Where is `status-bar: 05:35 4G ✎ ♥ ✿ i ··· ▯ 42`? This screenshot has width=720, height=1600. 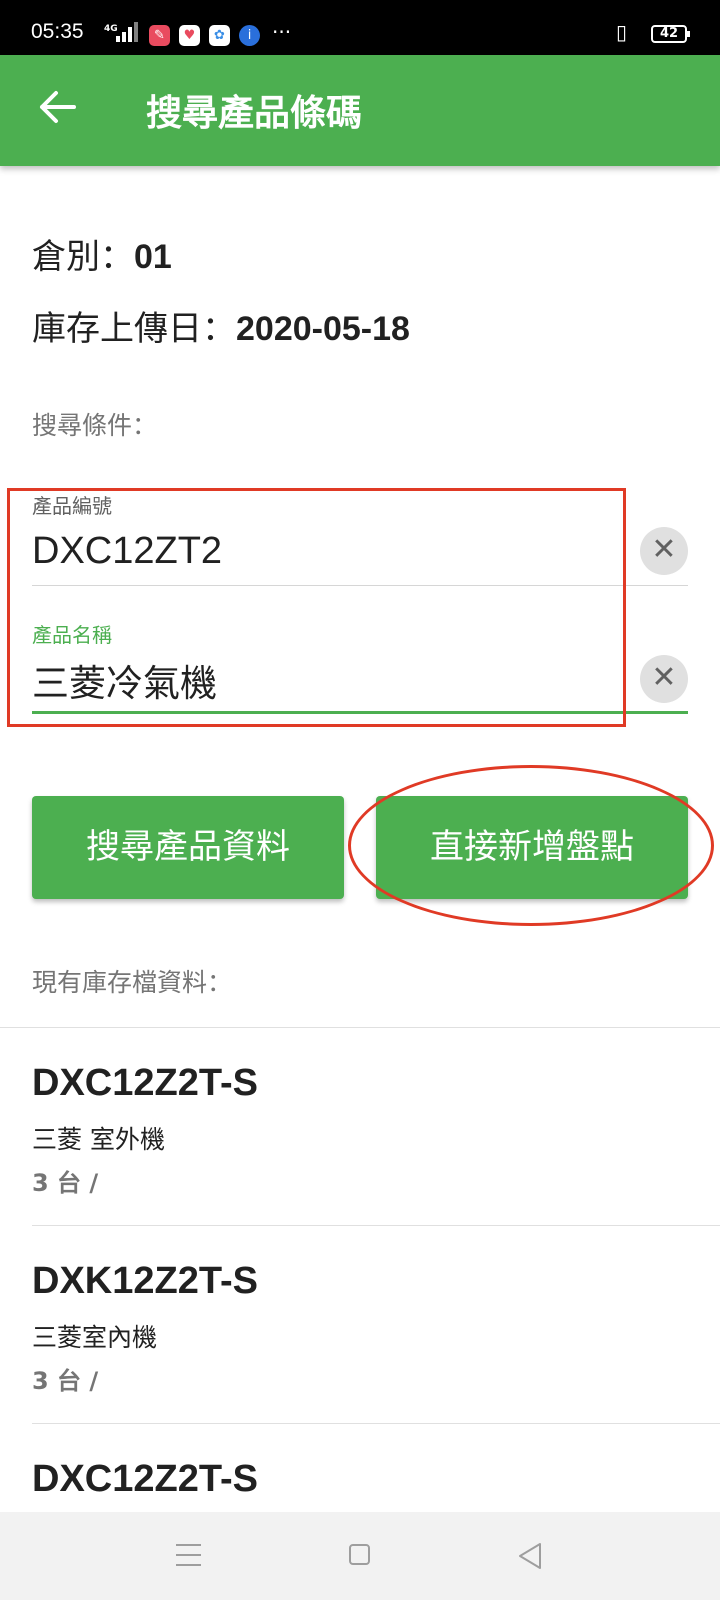
status-bar: 05:35 4G ✎ ♥ ✿ i ··· ▯ 42 is located at coordinates (360, 27).